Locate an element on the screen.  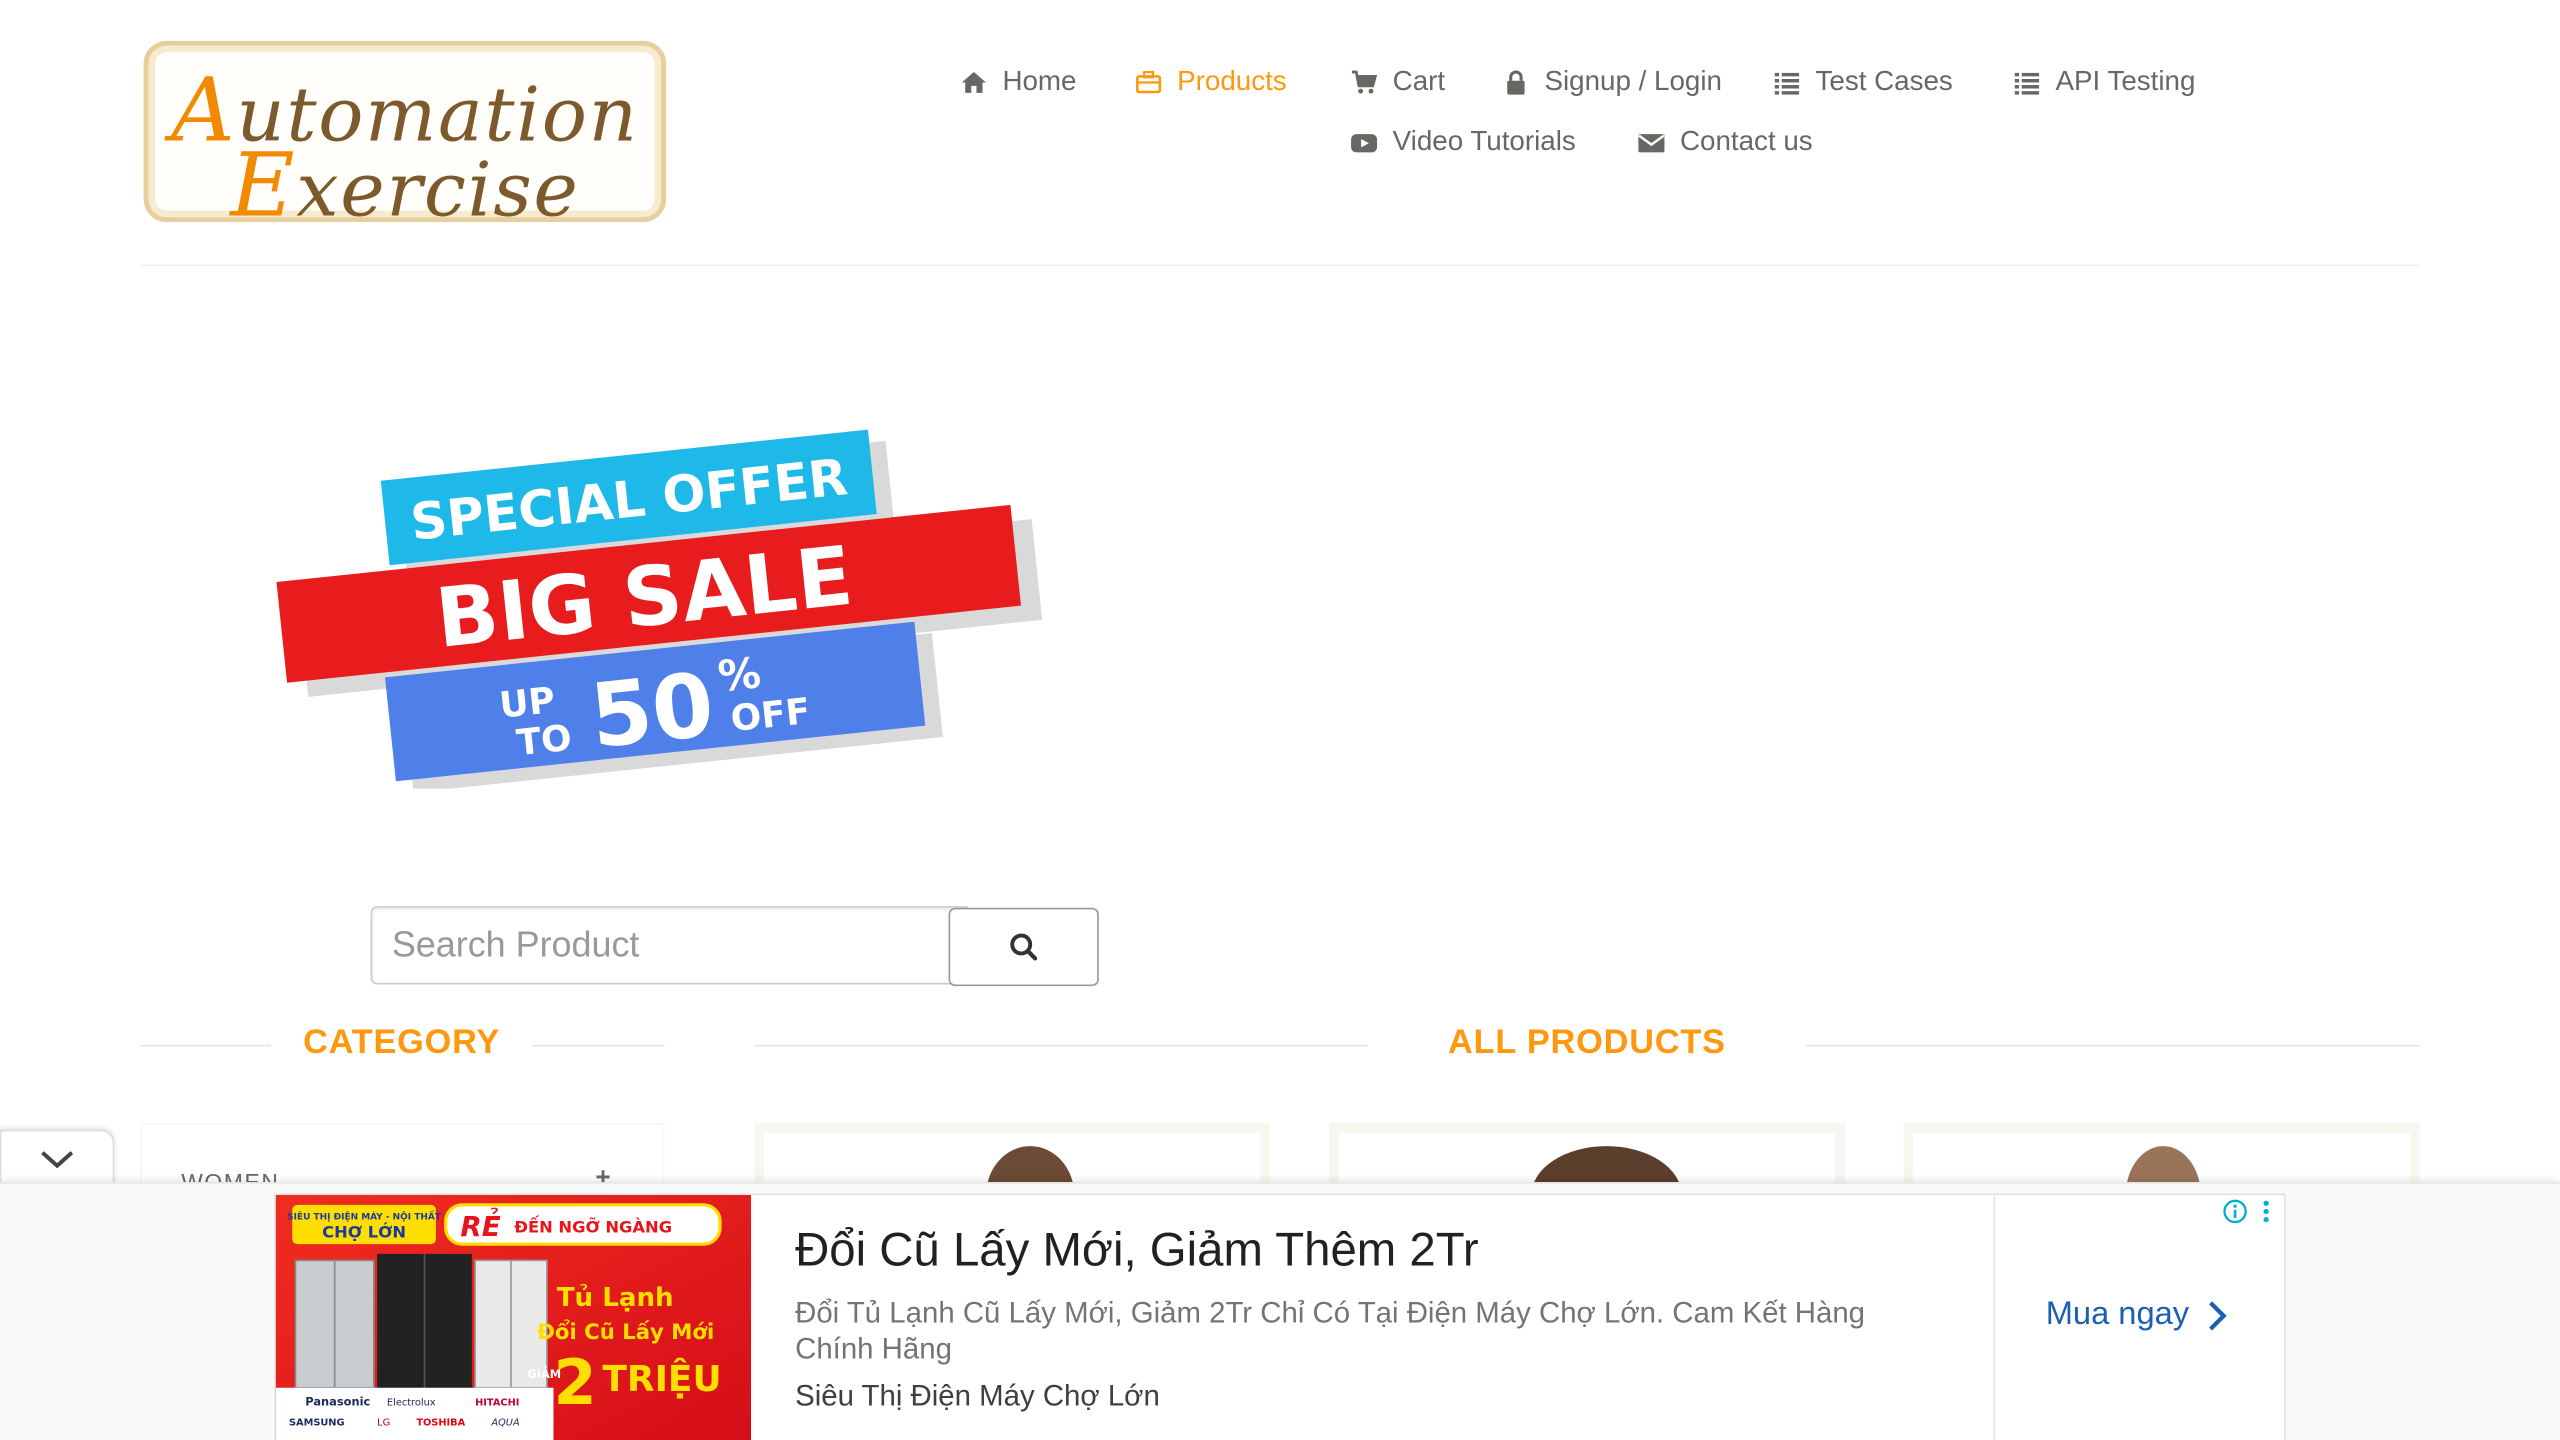
nav-products-label: Products is located at coordinates (1232, 81).